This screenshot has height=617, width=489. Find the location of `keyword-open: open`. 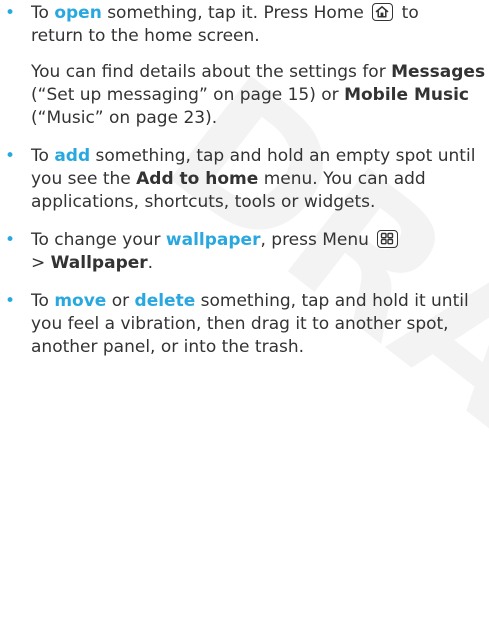

keyword-open: open is located at coordinates (78, 13).